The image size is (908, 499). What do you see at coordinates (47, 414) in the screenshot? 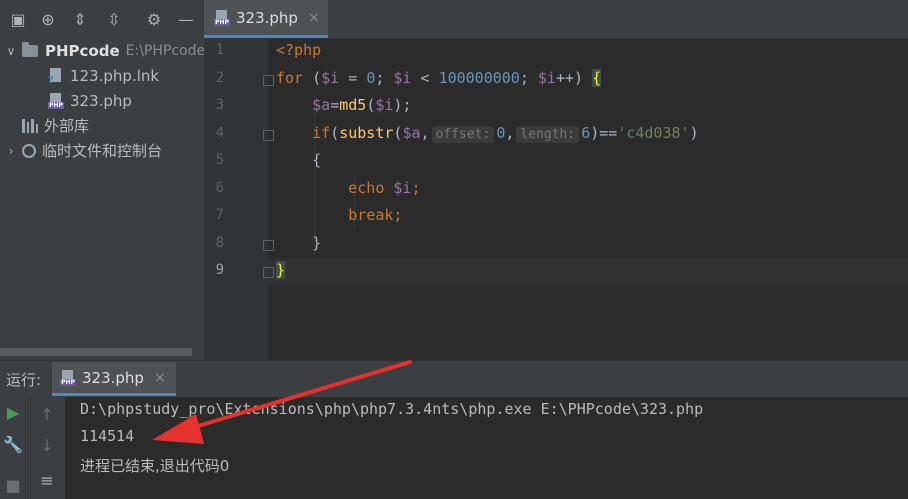
I see `arrow-up-icon: ↑` at bounding box center [47, 414].